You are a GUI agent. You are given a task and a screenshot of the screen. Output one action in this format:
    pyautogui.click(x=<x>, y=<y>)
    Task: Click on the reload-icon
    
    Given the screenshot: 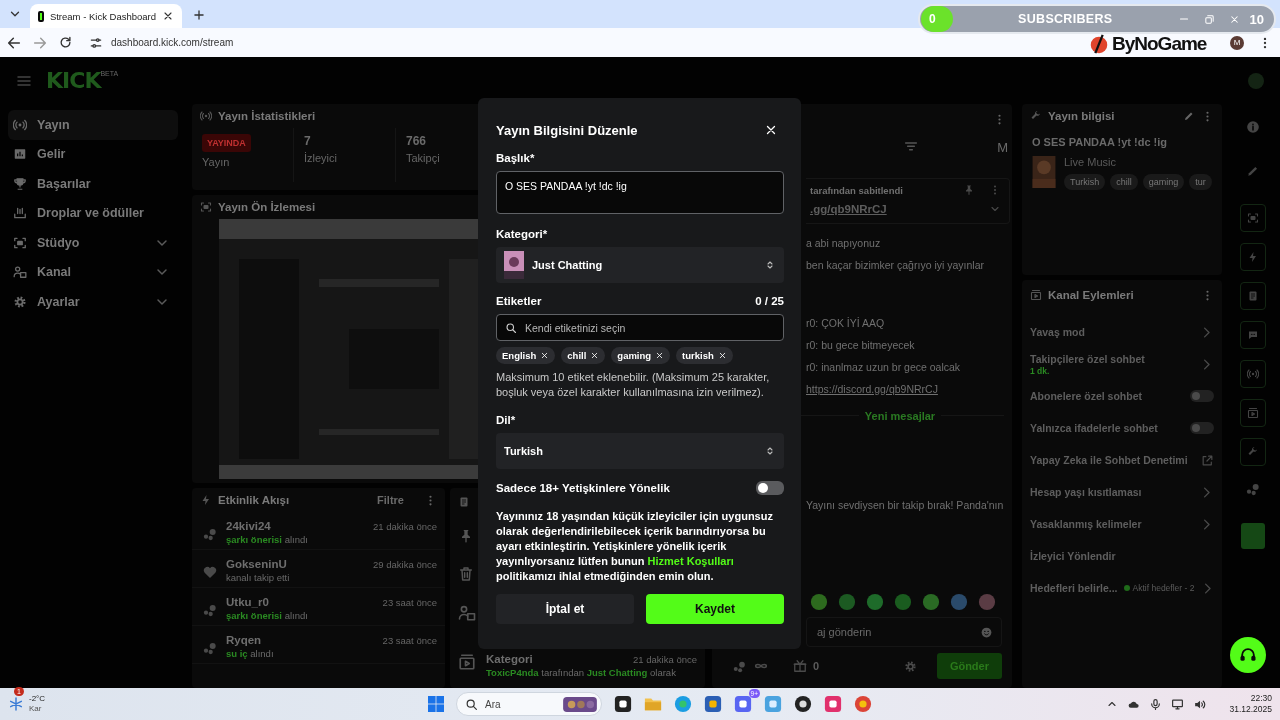 What is the action you would take?
    pyautogui.click(x=65, y=42)
    